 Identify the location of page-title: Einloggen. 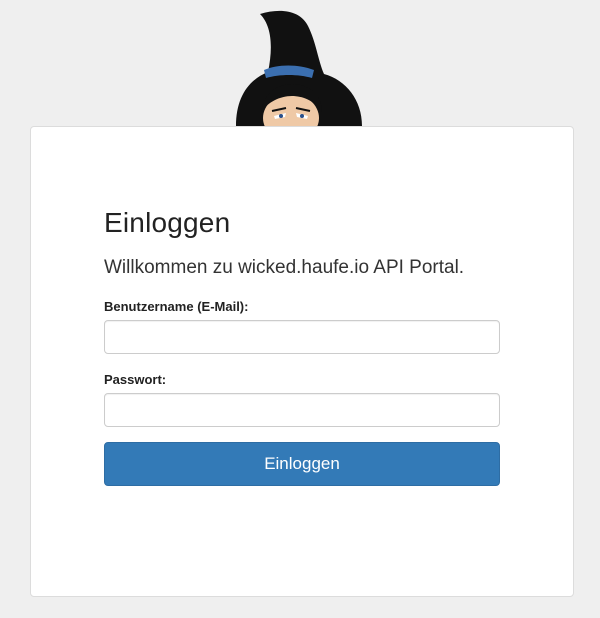
(167, 222).